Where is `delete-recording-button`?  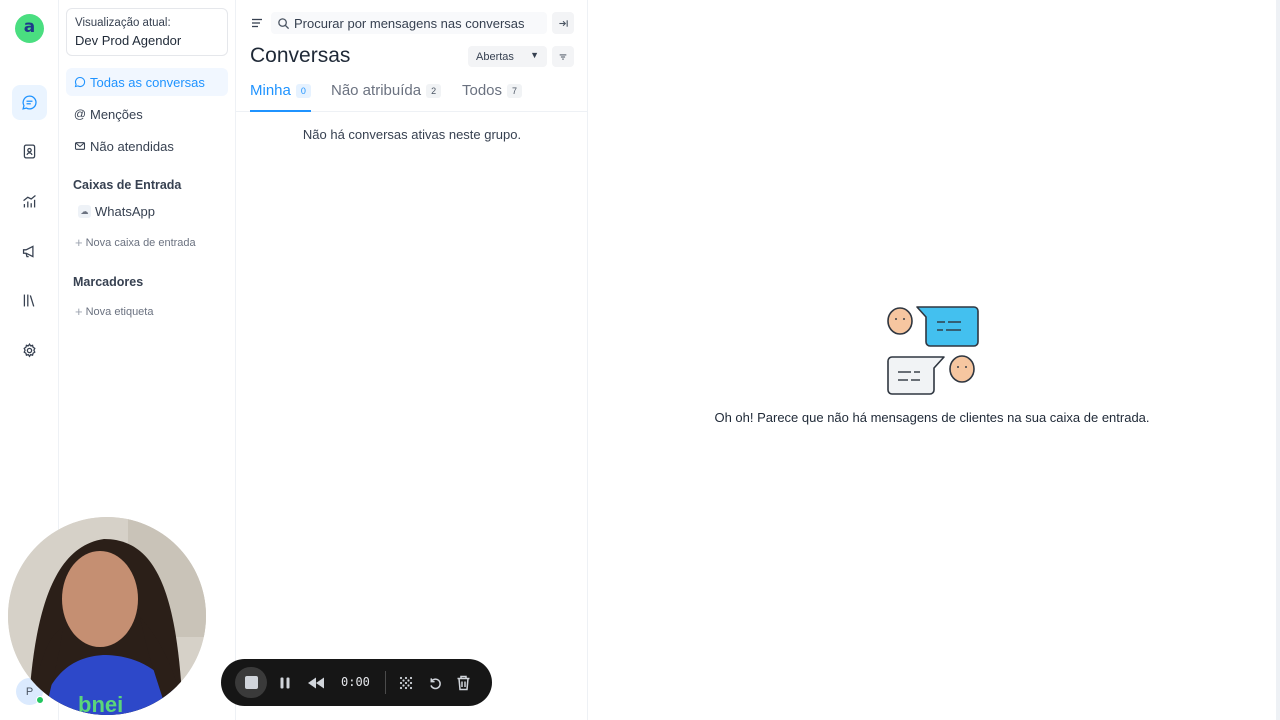 delete-recording-button is located at coordinates (463, 683).